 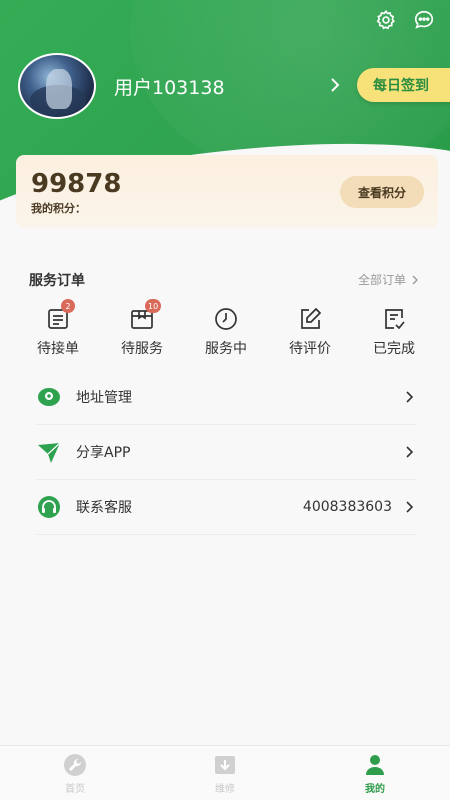 I want to click on tab-label: 我的, so click(x=375, y=789).